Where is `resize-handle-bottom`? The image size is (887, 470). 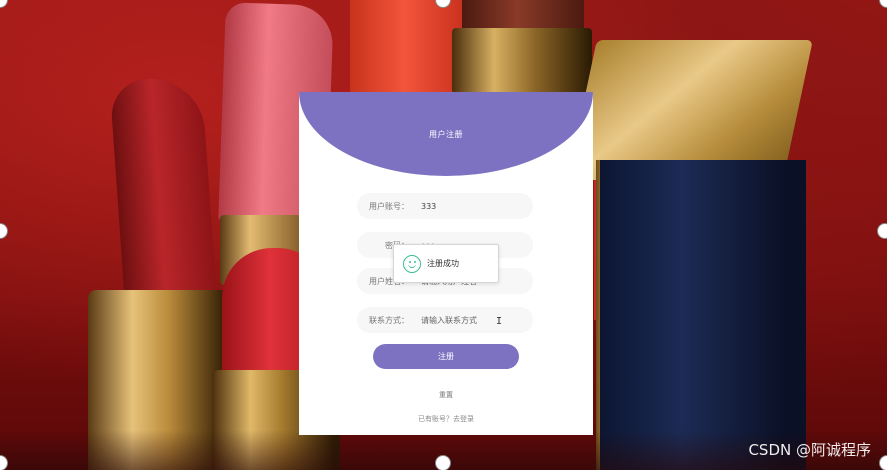
resize-handle-bottom is located at coordinates (443, 462).